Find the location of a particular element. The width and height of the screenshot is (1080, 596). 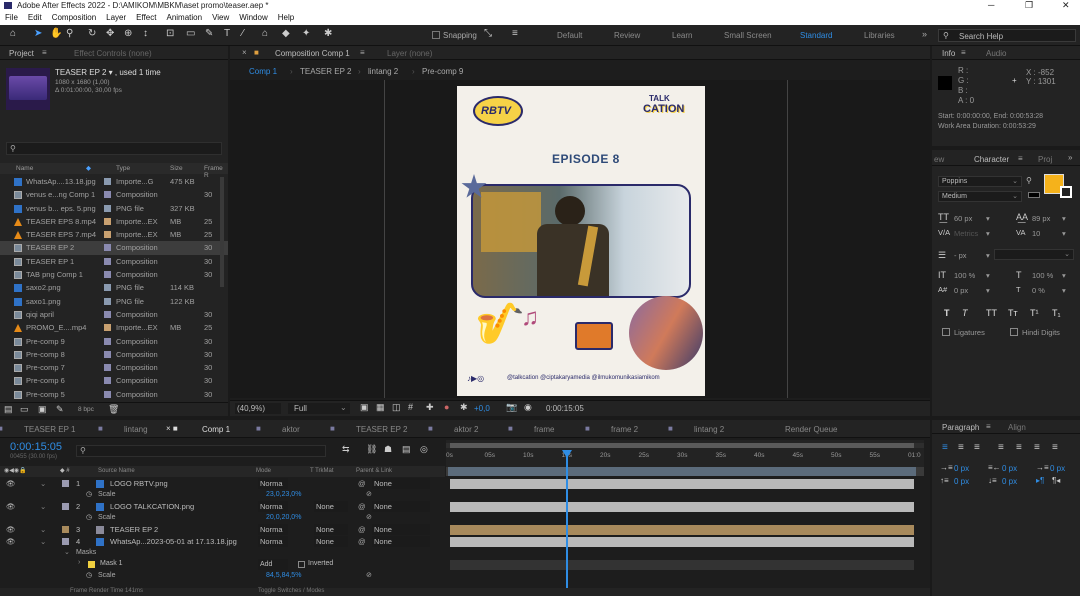

masks-group-row: ⌄ Masks is located at coordinates (465, 553).